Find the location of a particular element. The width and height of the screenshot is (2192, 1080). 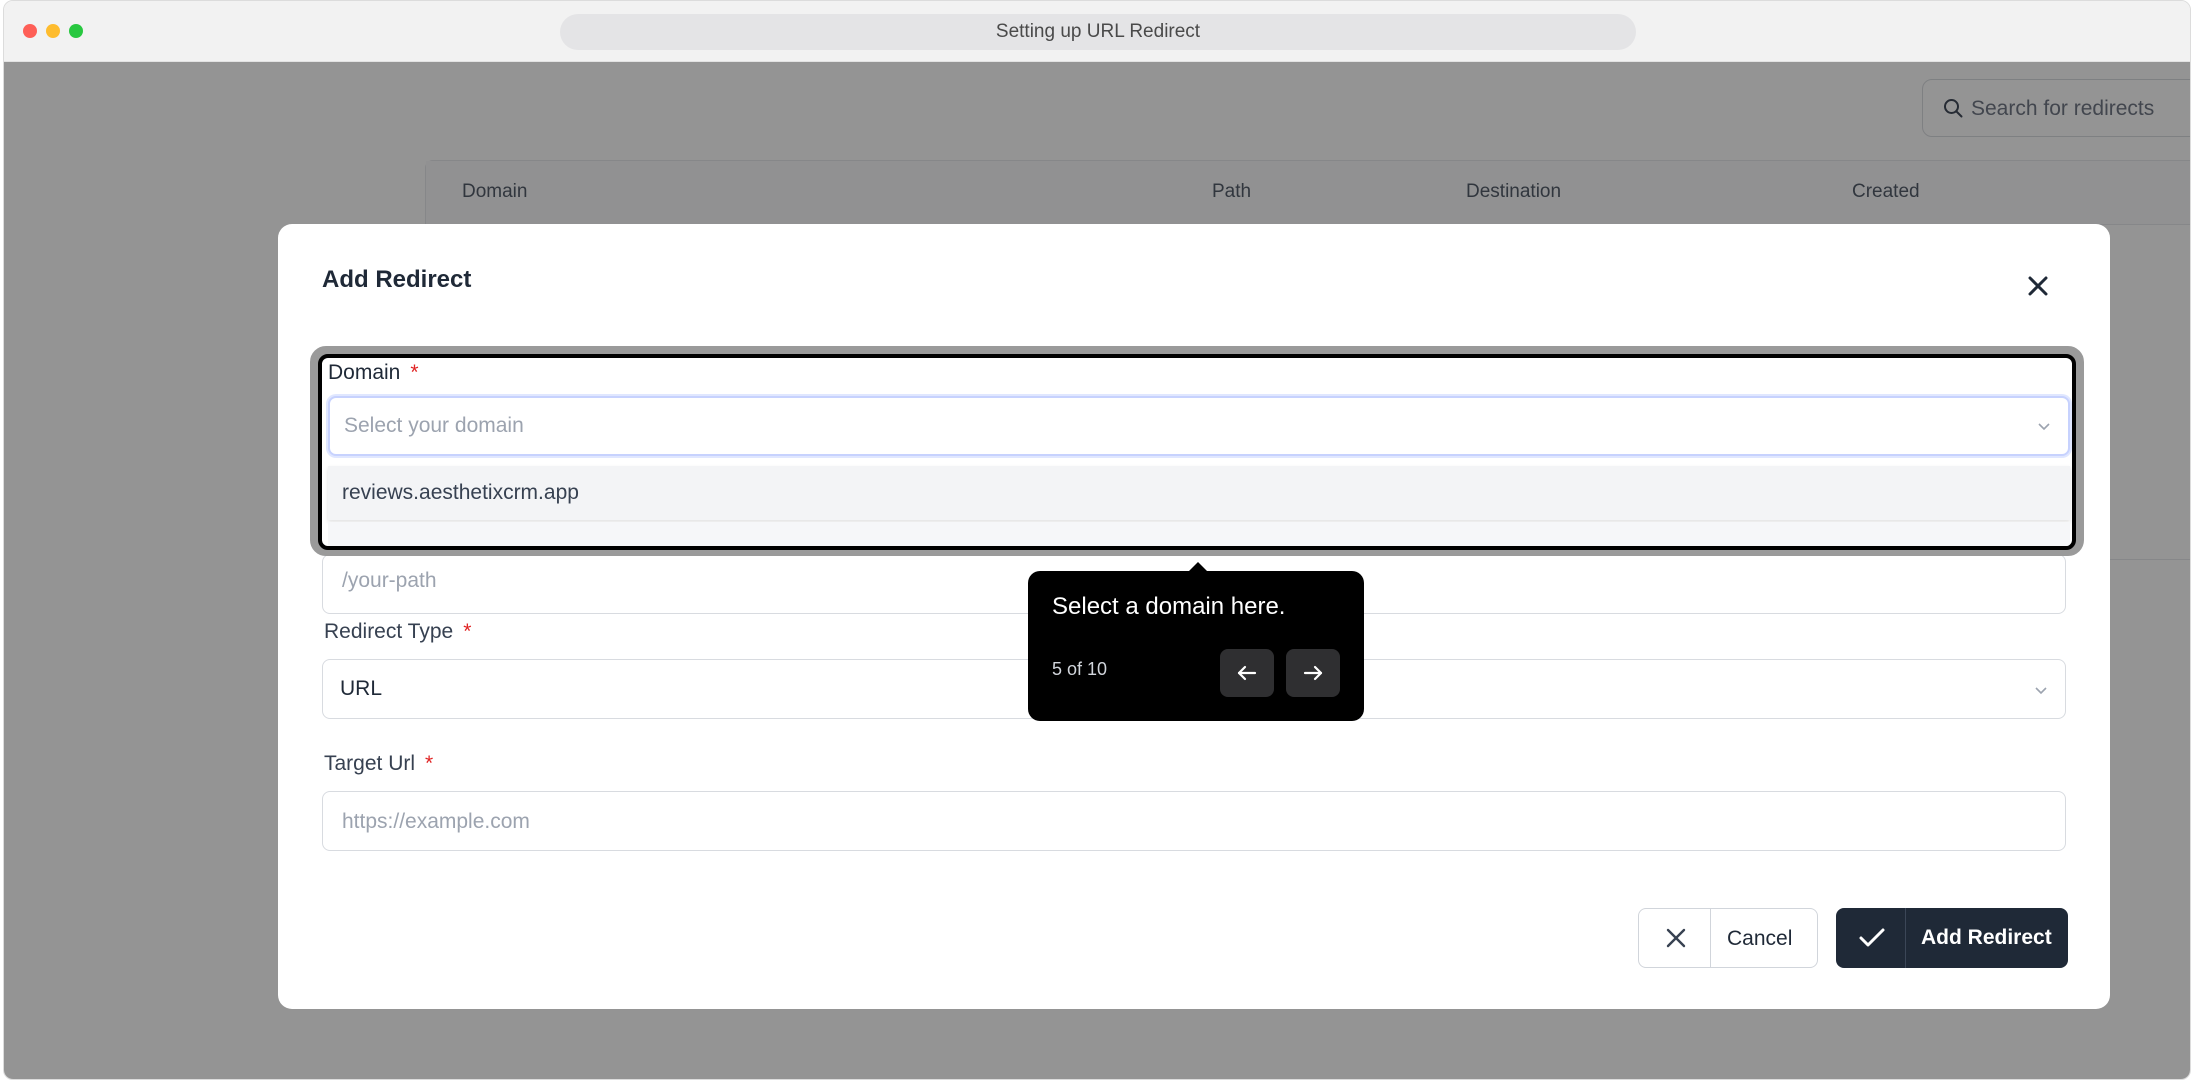

redirect-type-label: Redirect Type * is located at coordinates (398, 631).